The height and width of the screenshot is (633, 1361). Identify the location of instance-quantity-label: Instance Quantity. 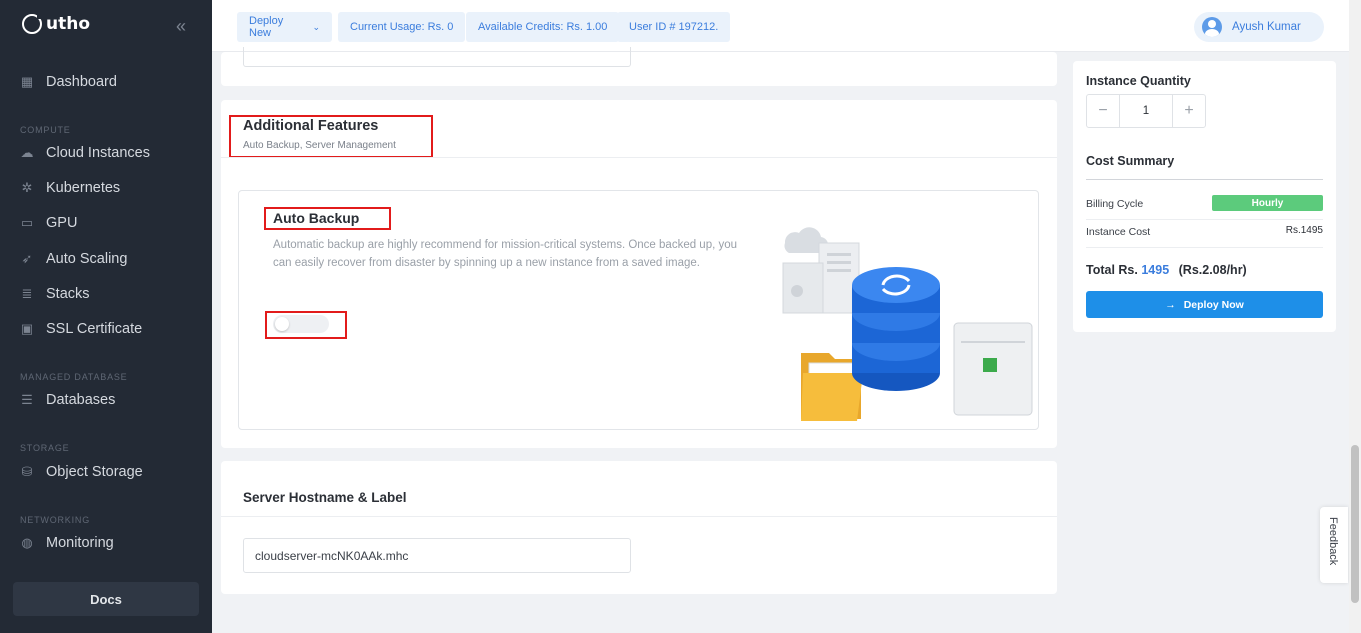
(1138, 81).